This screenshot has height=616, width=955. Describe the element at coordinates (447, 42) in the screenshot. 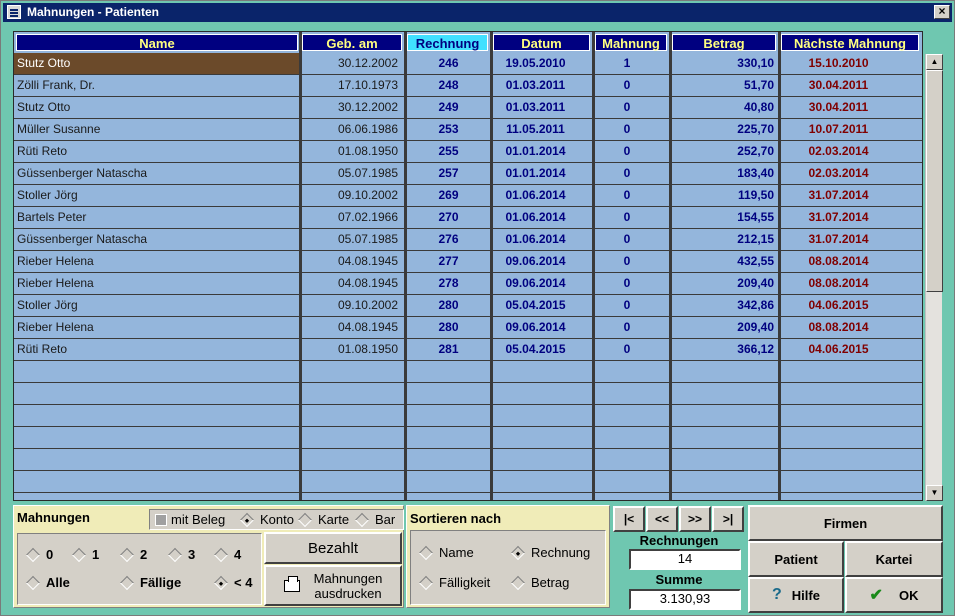

I see `header-rechnung: Rechnung` at that location.